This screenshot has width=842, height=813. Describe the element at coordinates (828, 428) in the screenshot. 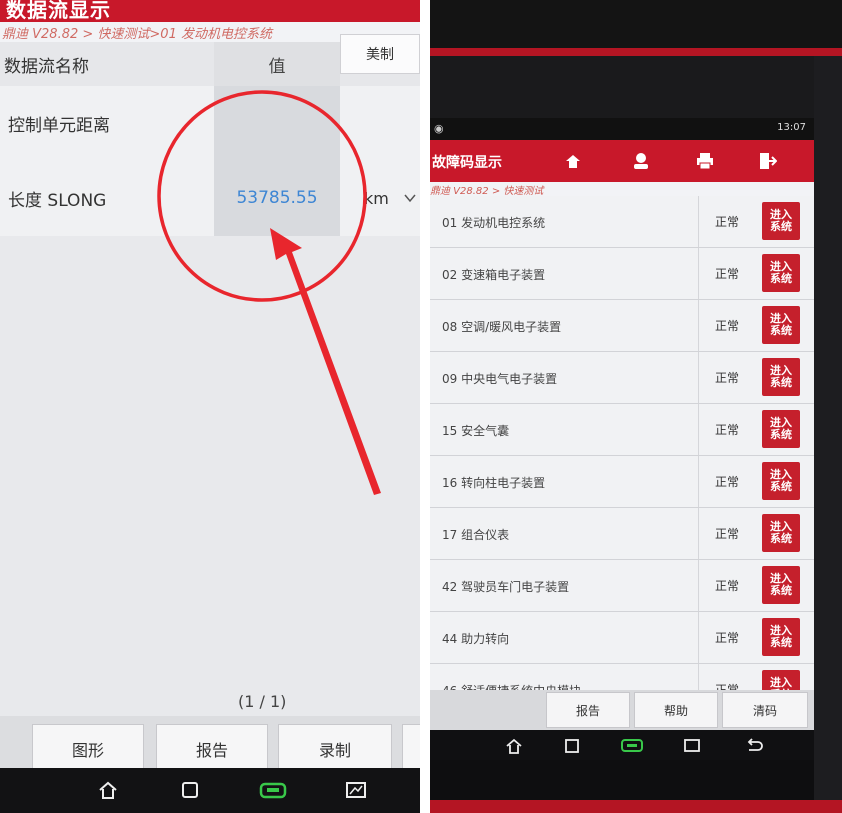

I see `device-frame-side` at that location.